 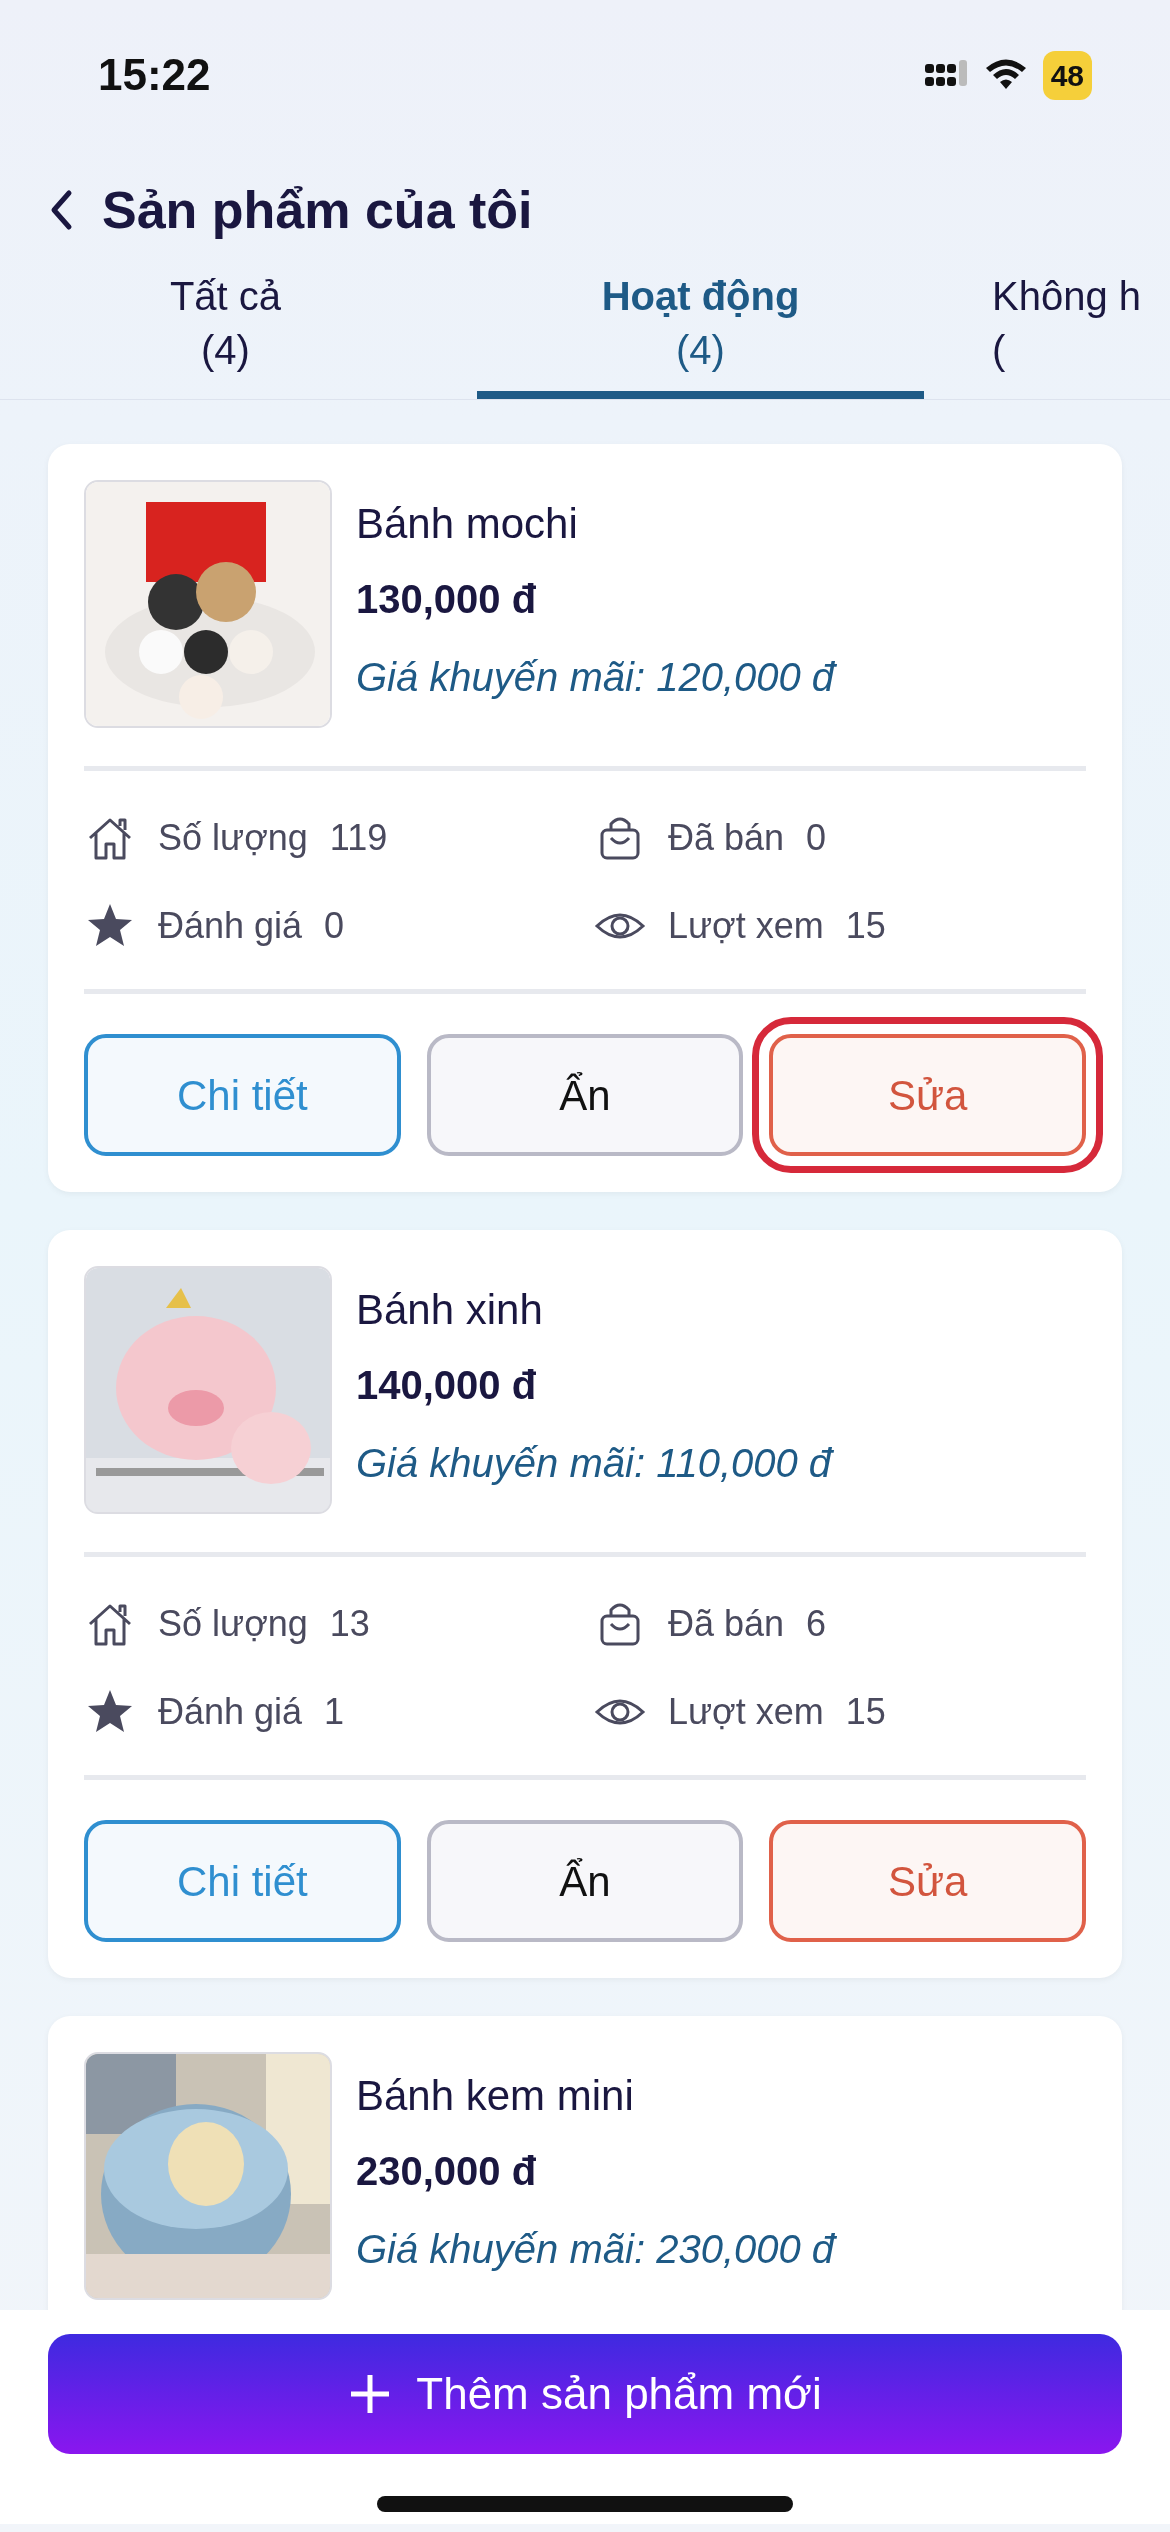 I want to click on product-price: 130,000 đ, so click(x=447, y=599).